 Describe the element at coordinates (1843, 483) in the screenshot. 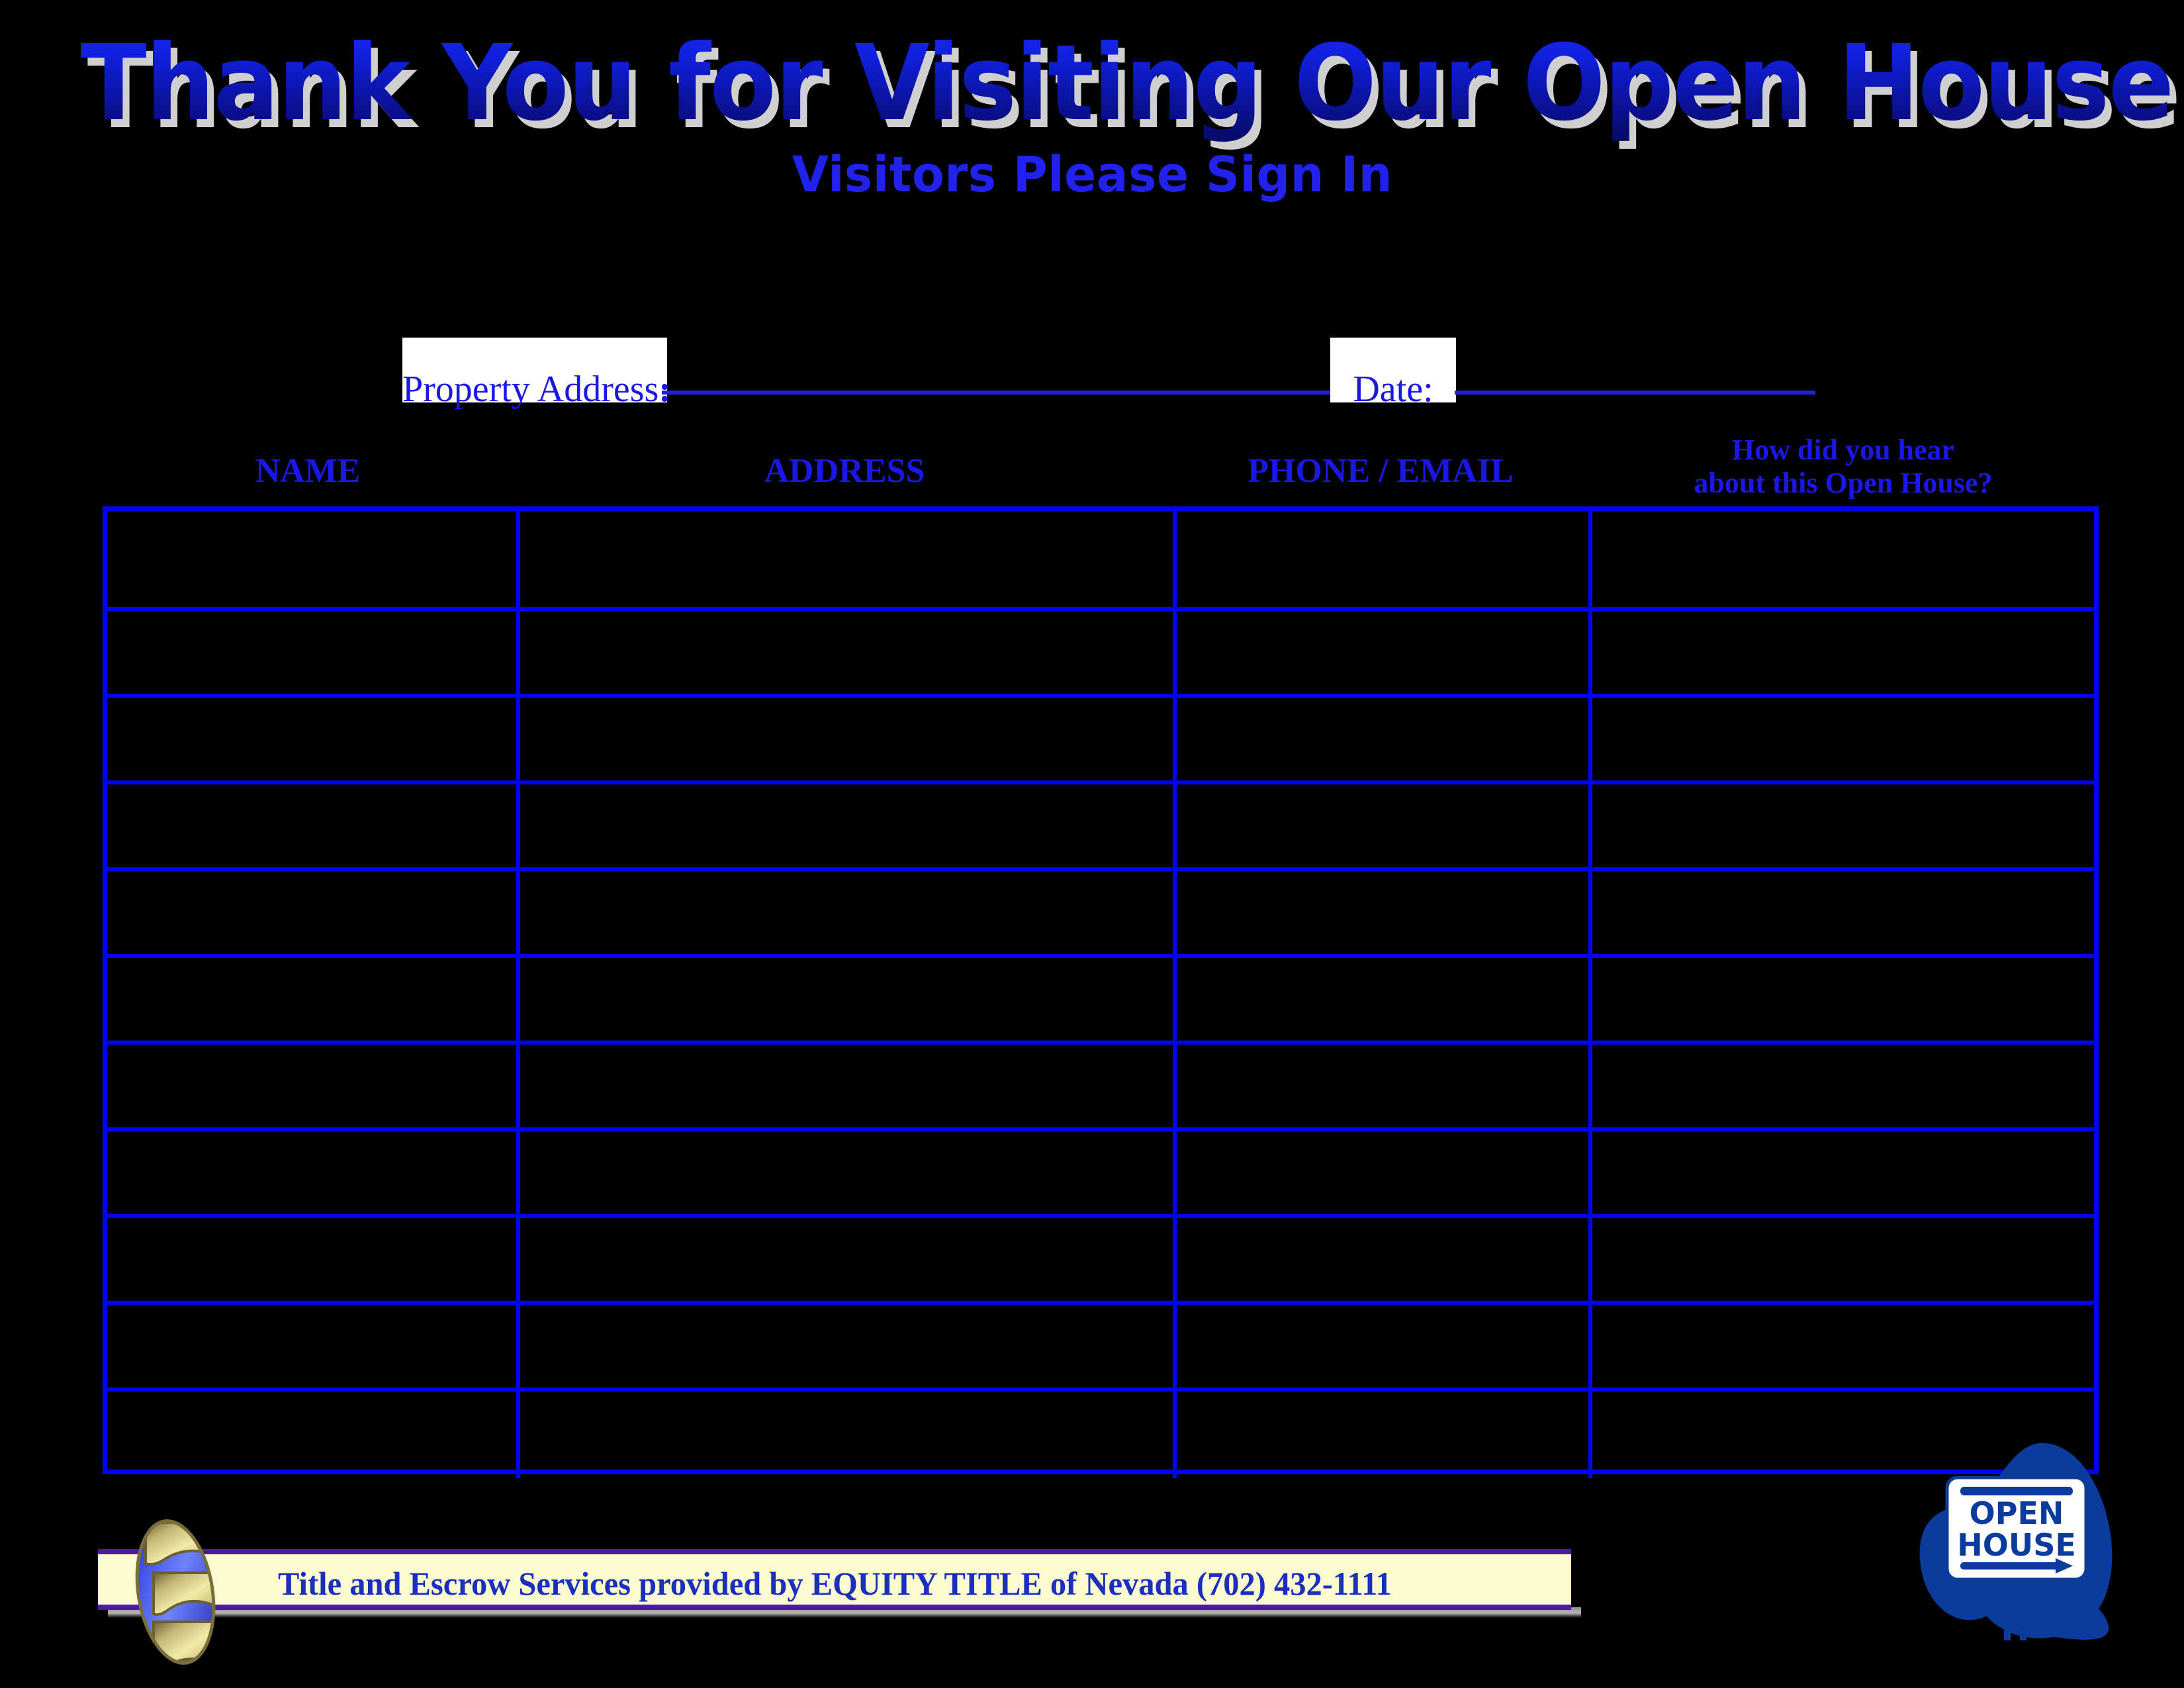

I see `column-header-source-line2: about this Open House?` at that location.